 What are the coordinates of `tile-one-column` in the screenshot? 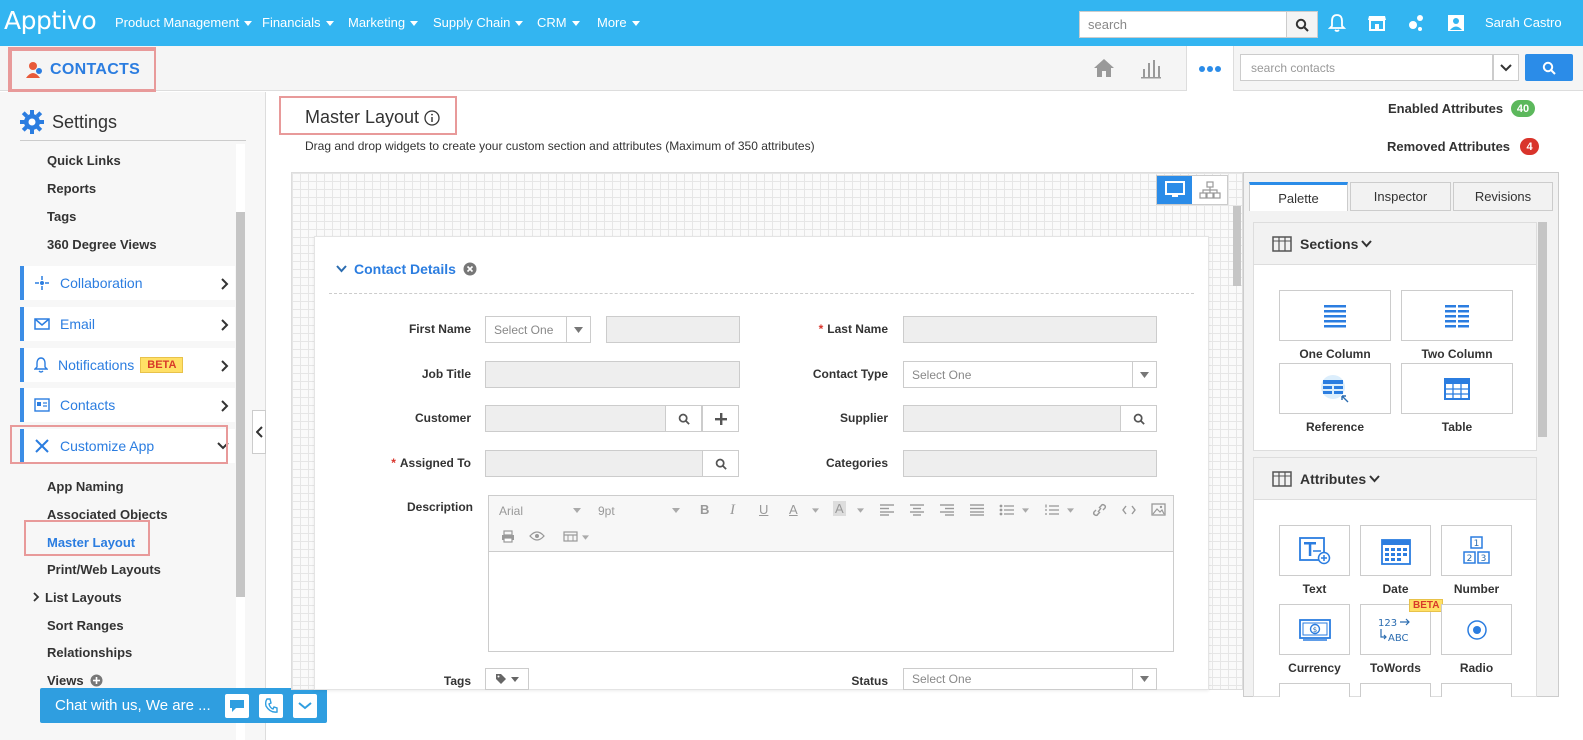 It's located at (1335, 315).